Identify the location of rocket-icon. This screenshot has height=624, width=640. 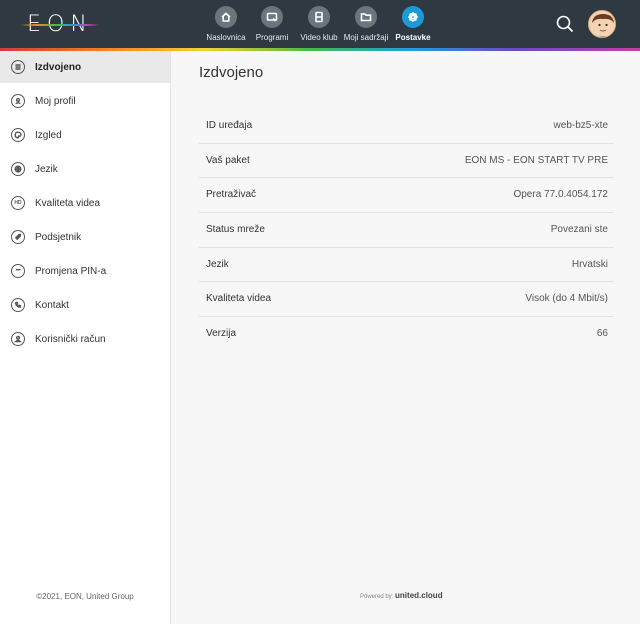
(18, 237).